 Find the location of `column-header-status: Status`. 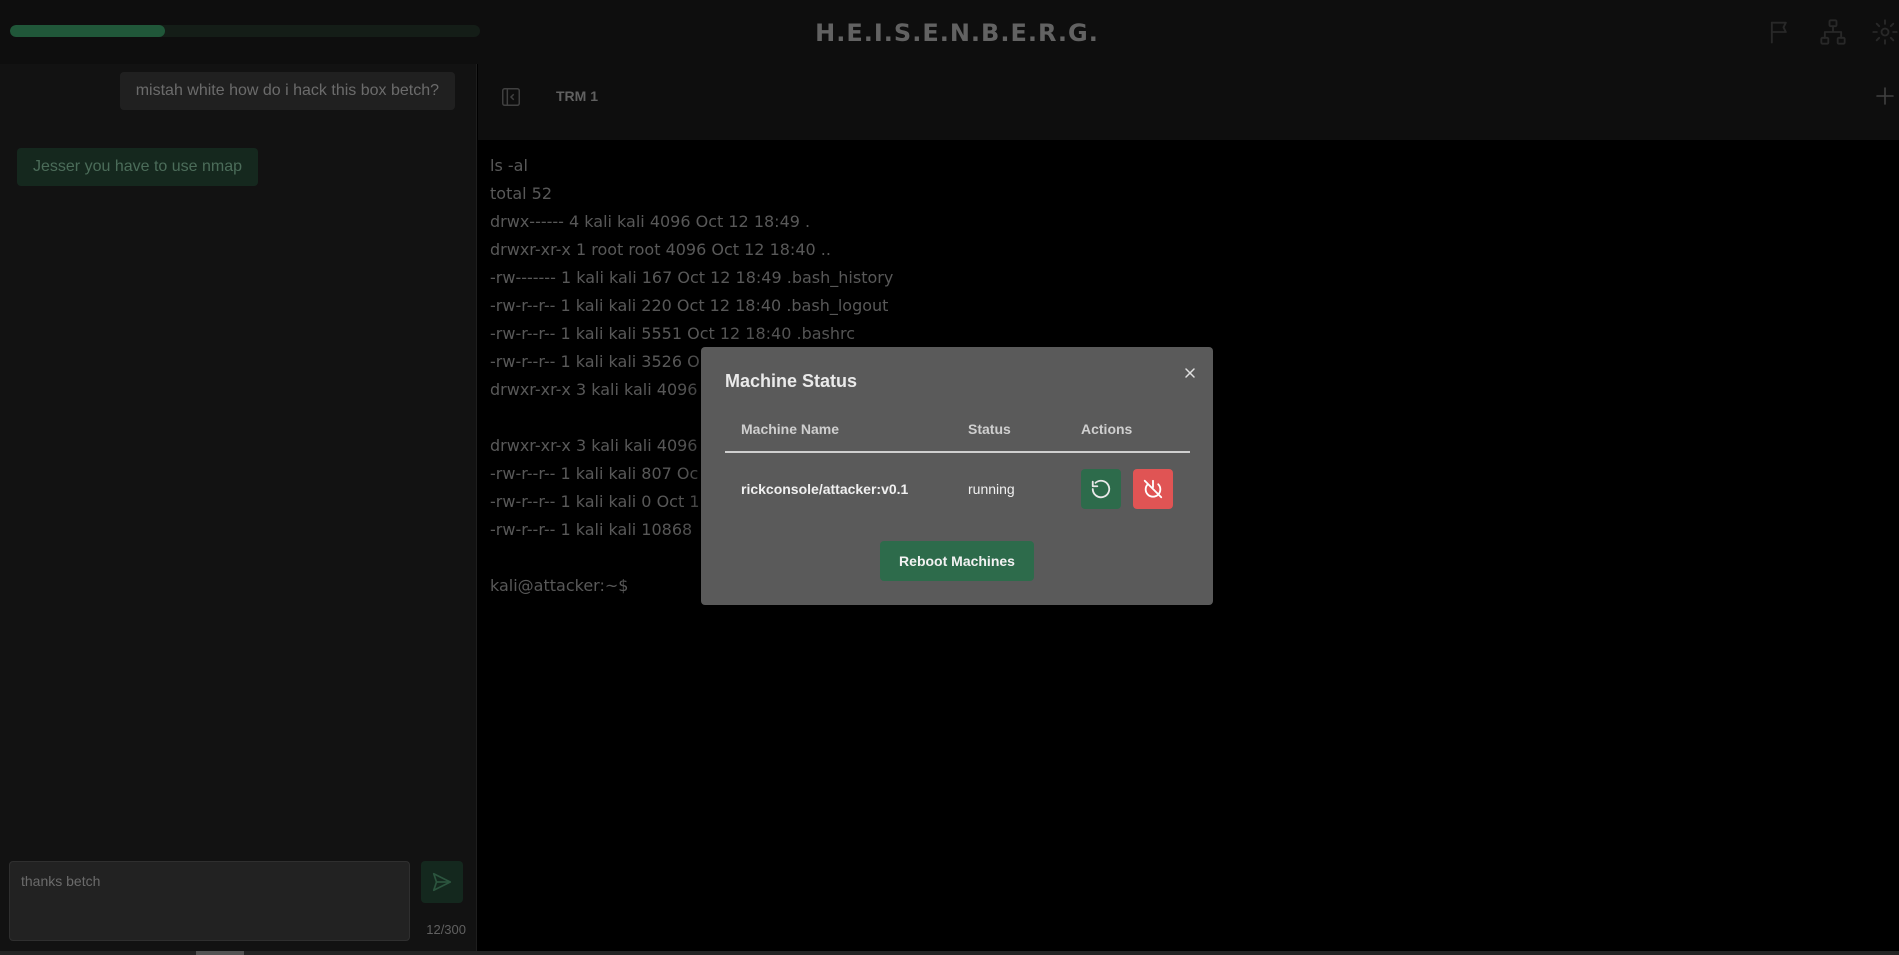

column-header-status: Status is located at coordinates (989, 429).